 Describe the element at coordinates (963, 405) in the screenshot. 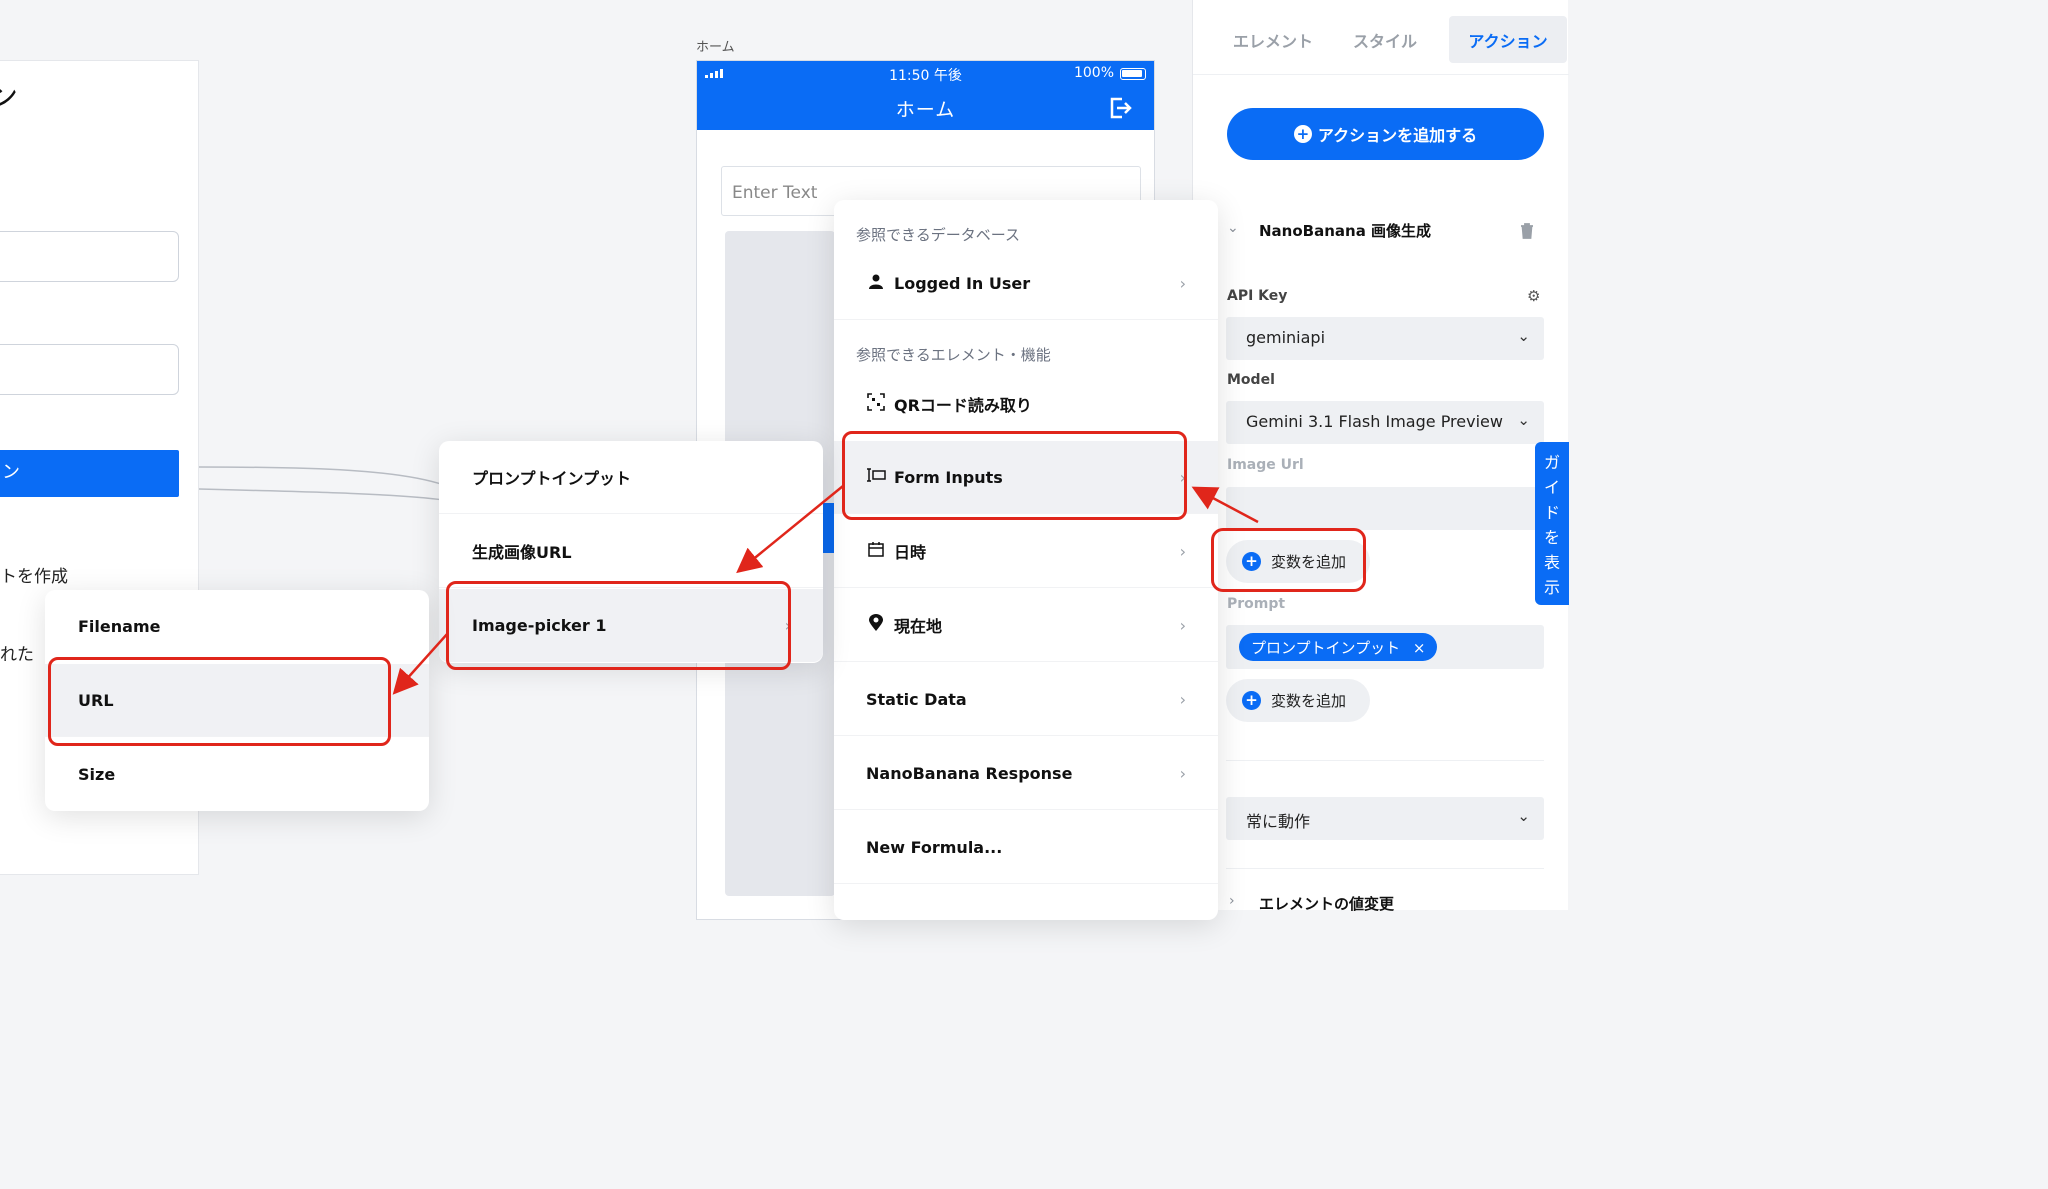

I see `menu-item-label: QRコード読み取り` at that location.